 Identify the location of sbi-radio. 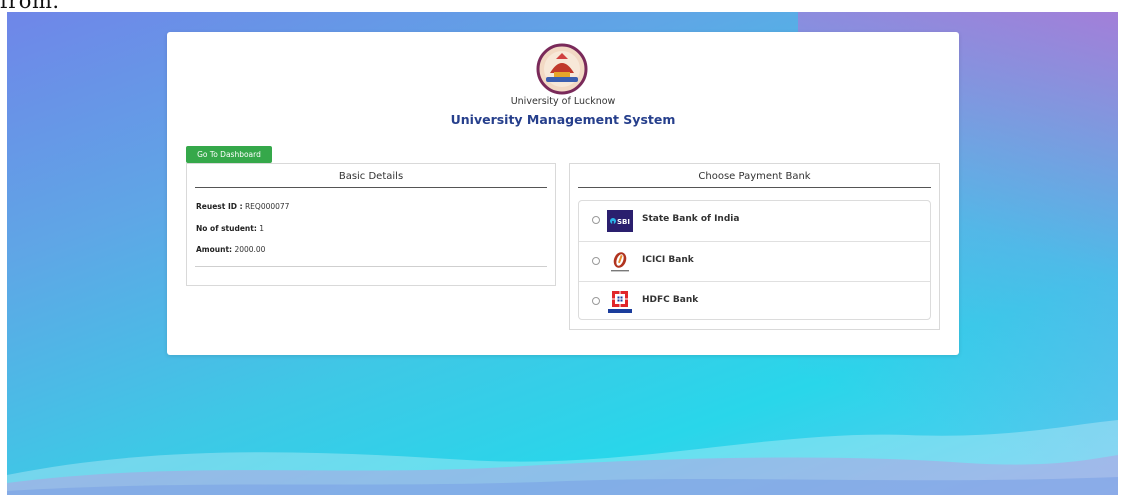
(596, 220).